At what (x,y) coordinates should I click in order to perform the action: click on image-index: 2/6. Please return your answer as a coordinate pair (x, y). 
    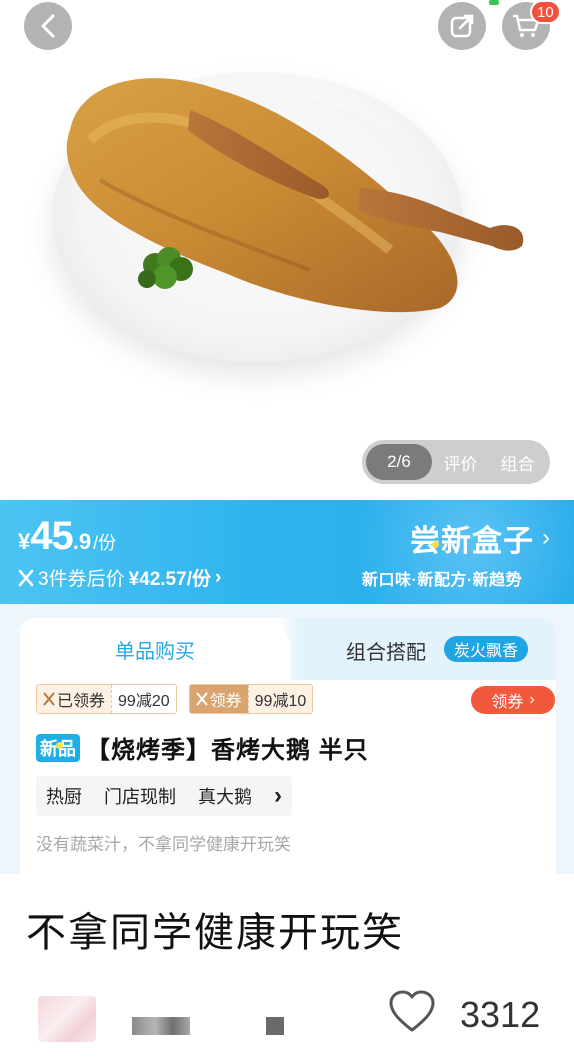
    Looking at the image, I should click on (399, 462).